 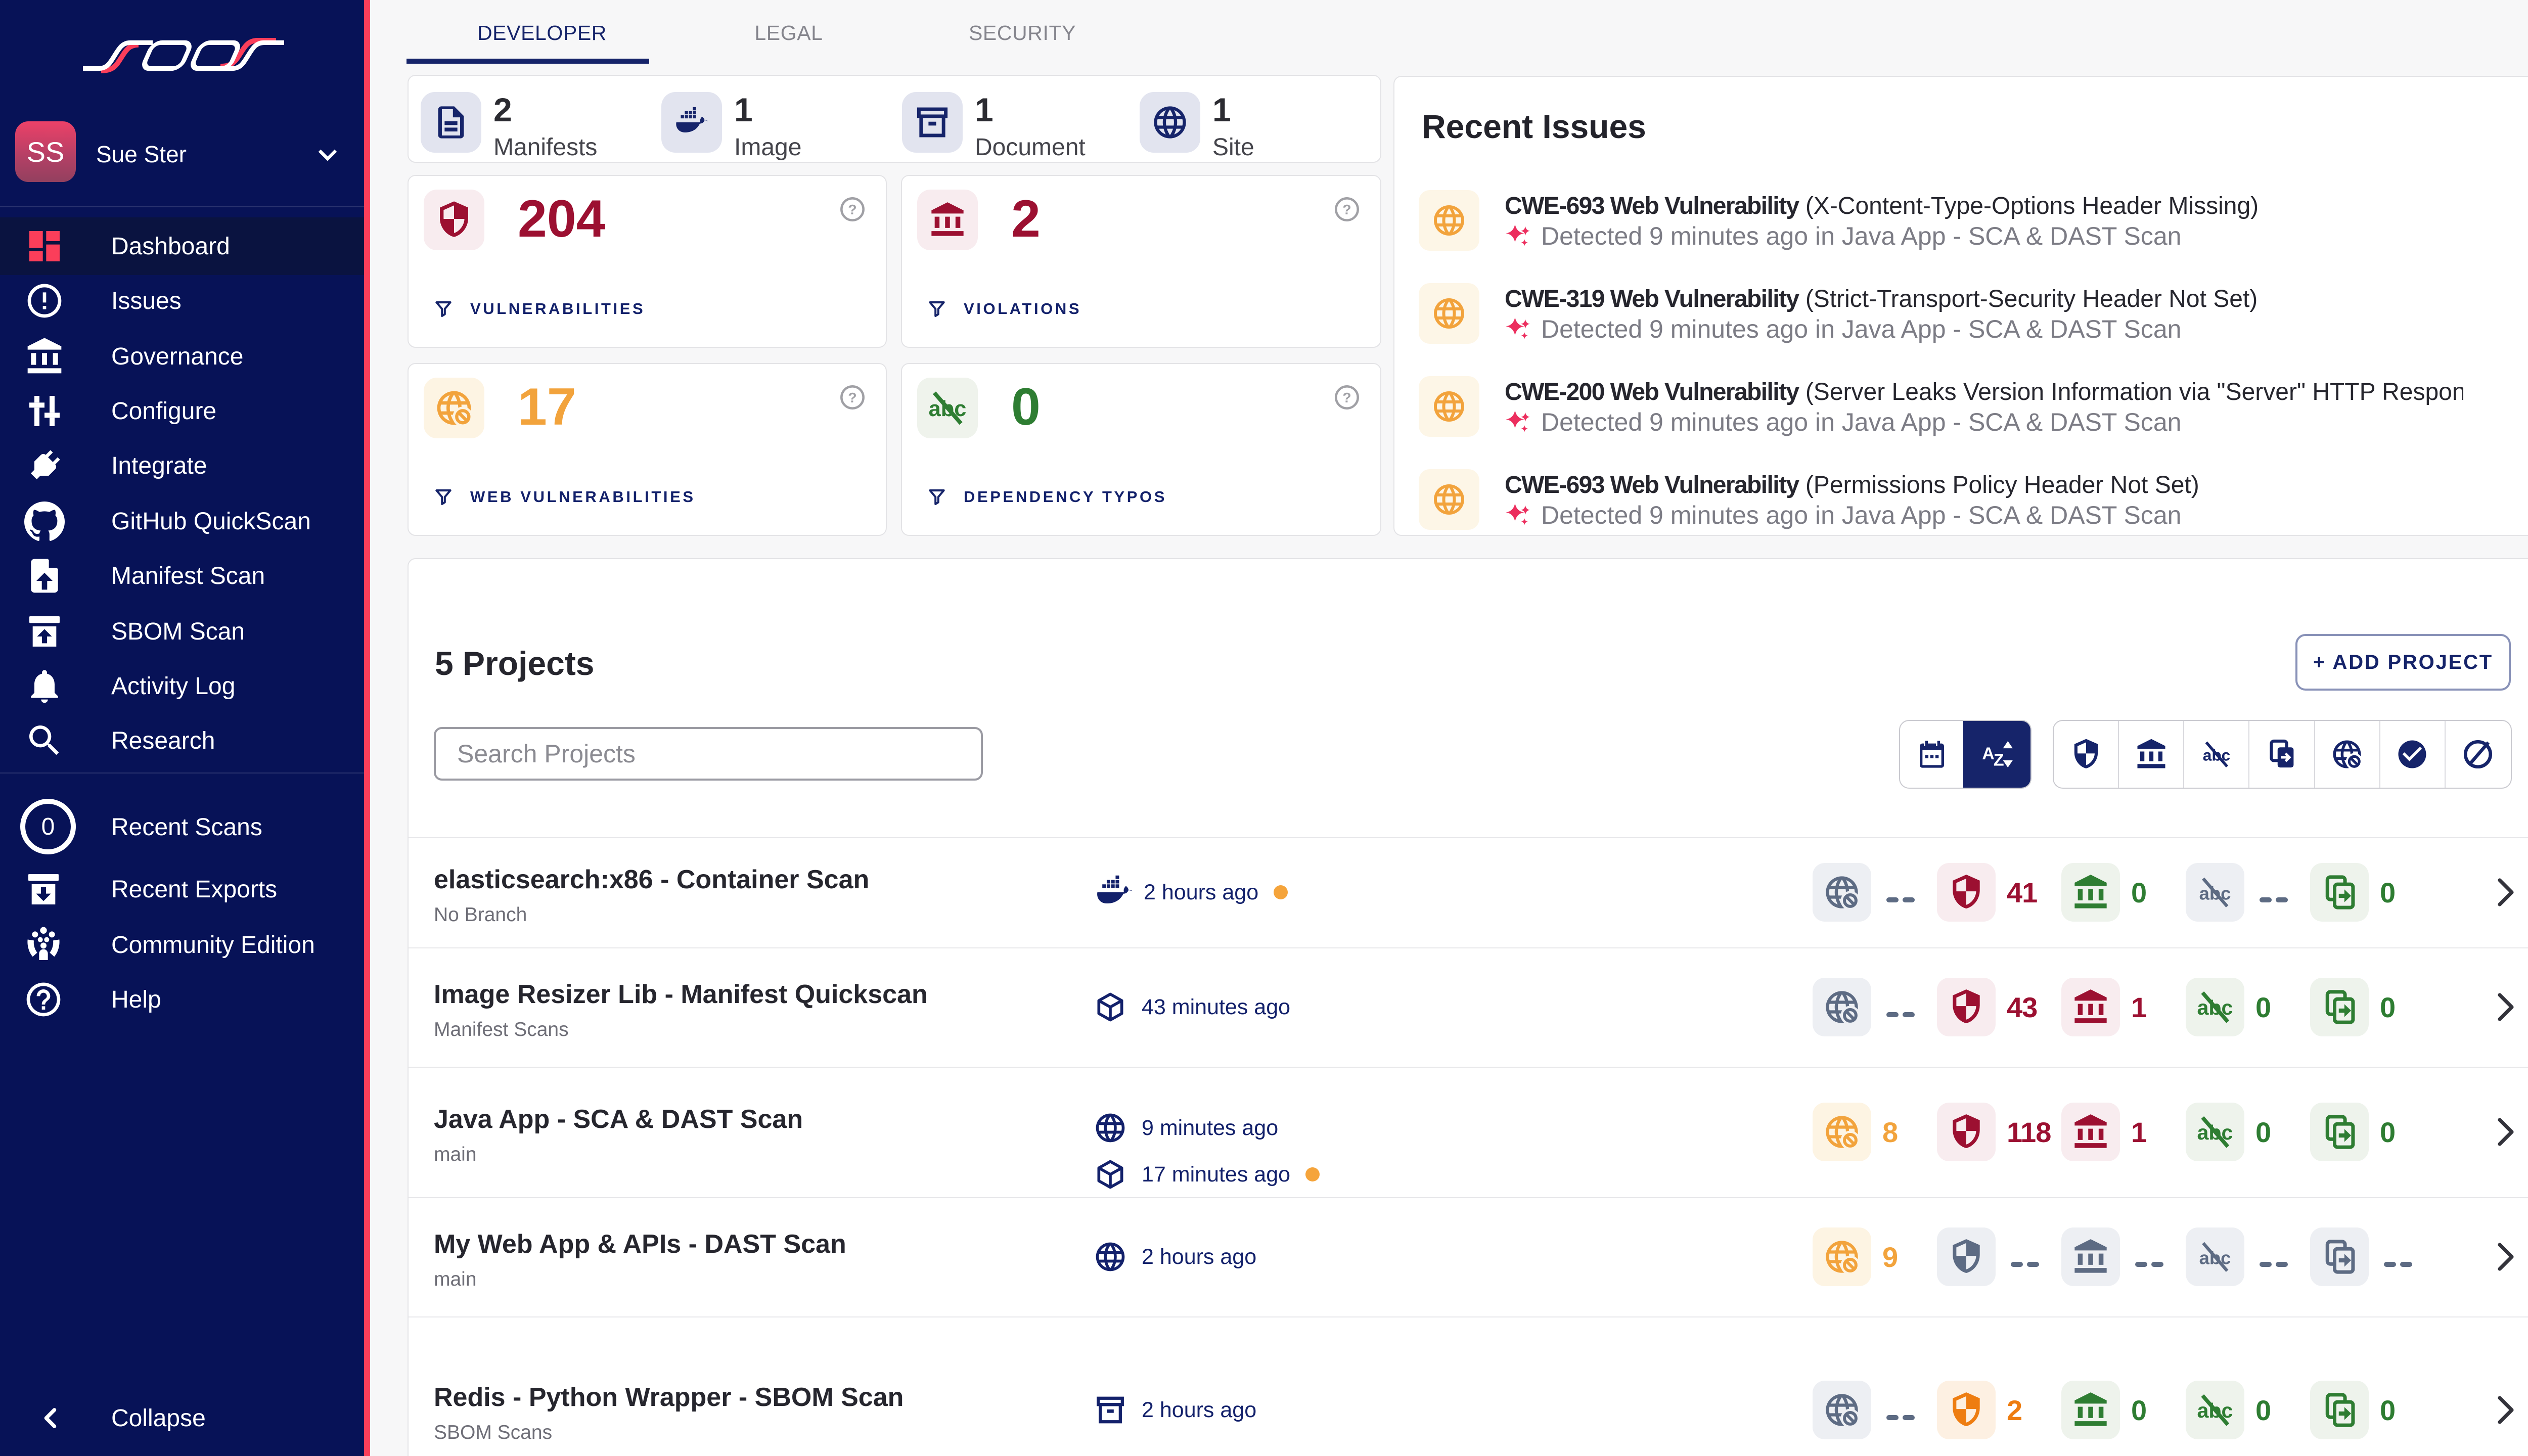 What do you see at coordinates (1999, 760) in the screenshot?
I see `svg-text: Z` at bounding box center [1999, 760].